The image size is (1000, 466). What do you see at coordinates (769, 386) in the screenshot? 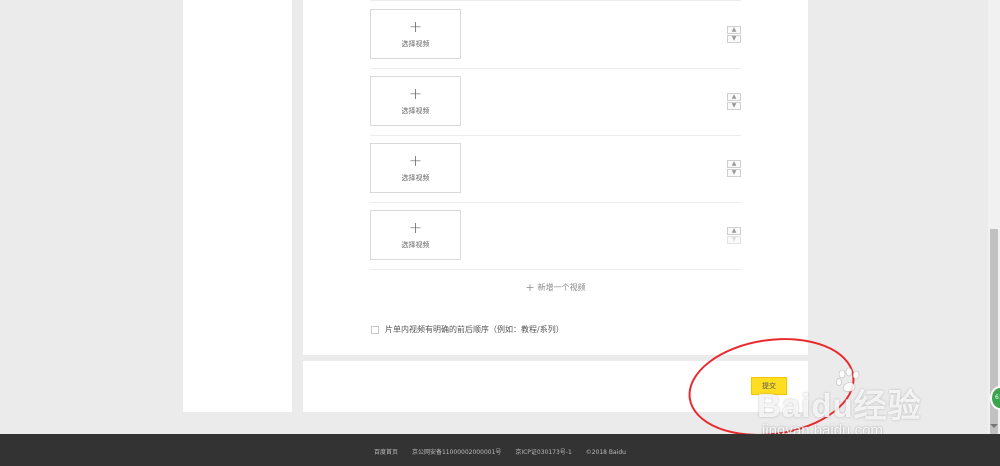
I see `submit-button: 提交` at bounding box center [769, 386].